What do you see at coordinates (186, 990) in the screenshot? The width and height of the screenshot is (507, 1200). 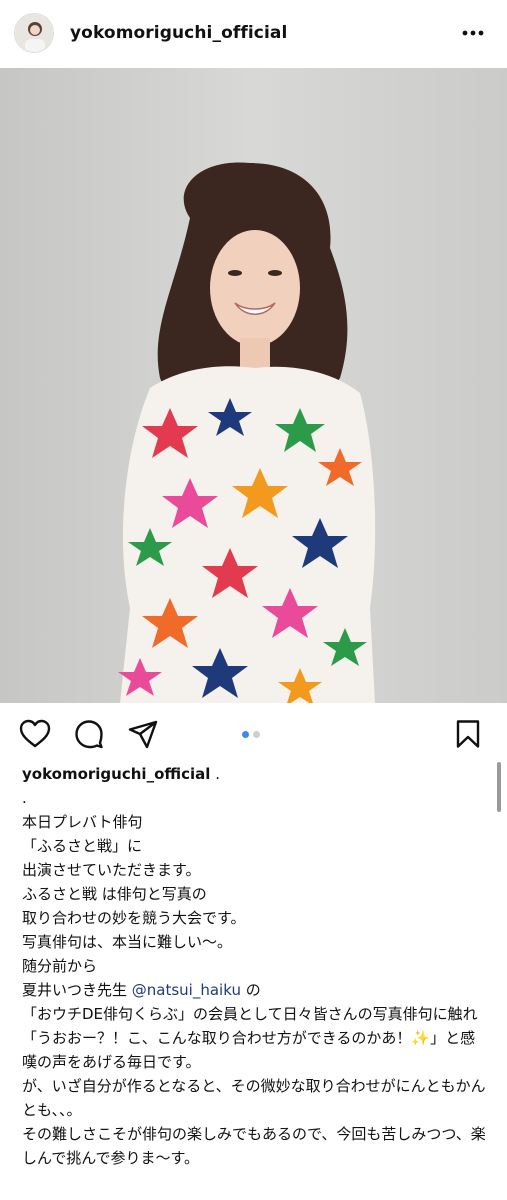 I see `mention-link: @natsui_haiku` at bounding box center [186, 990].